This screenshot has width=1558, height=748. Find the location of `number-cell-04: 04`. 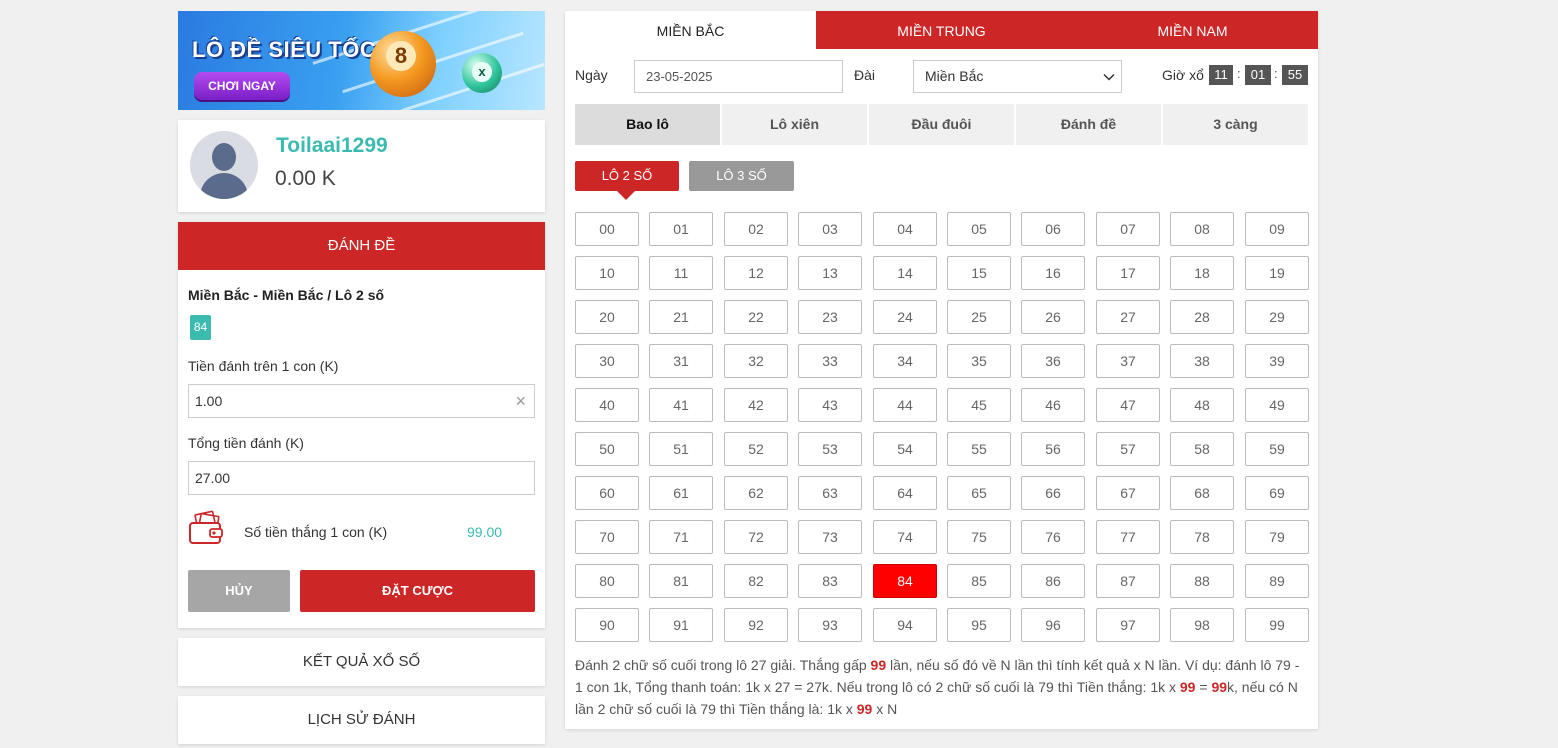

number-cell-04: 04 is located at coordinates (905, 229).